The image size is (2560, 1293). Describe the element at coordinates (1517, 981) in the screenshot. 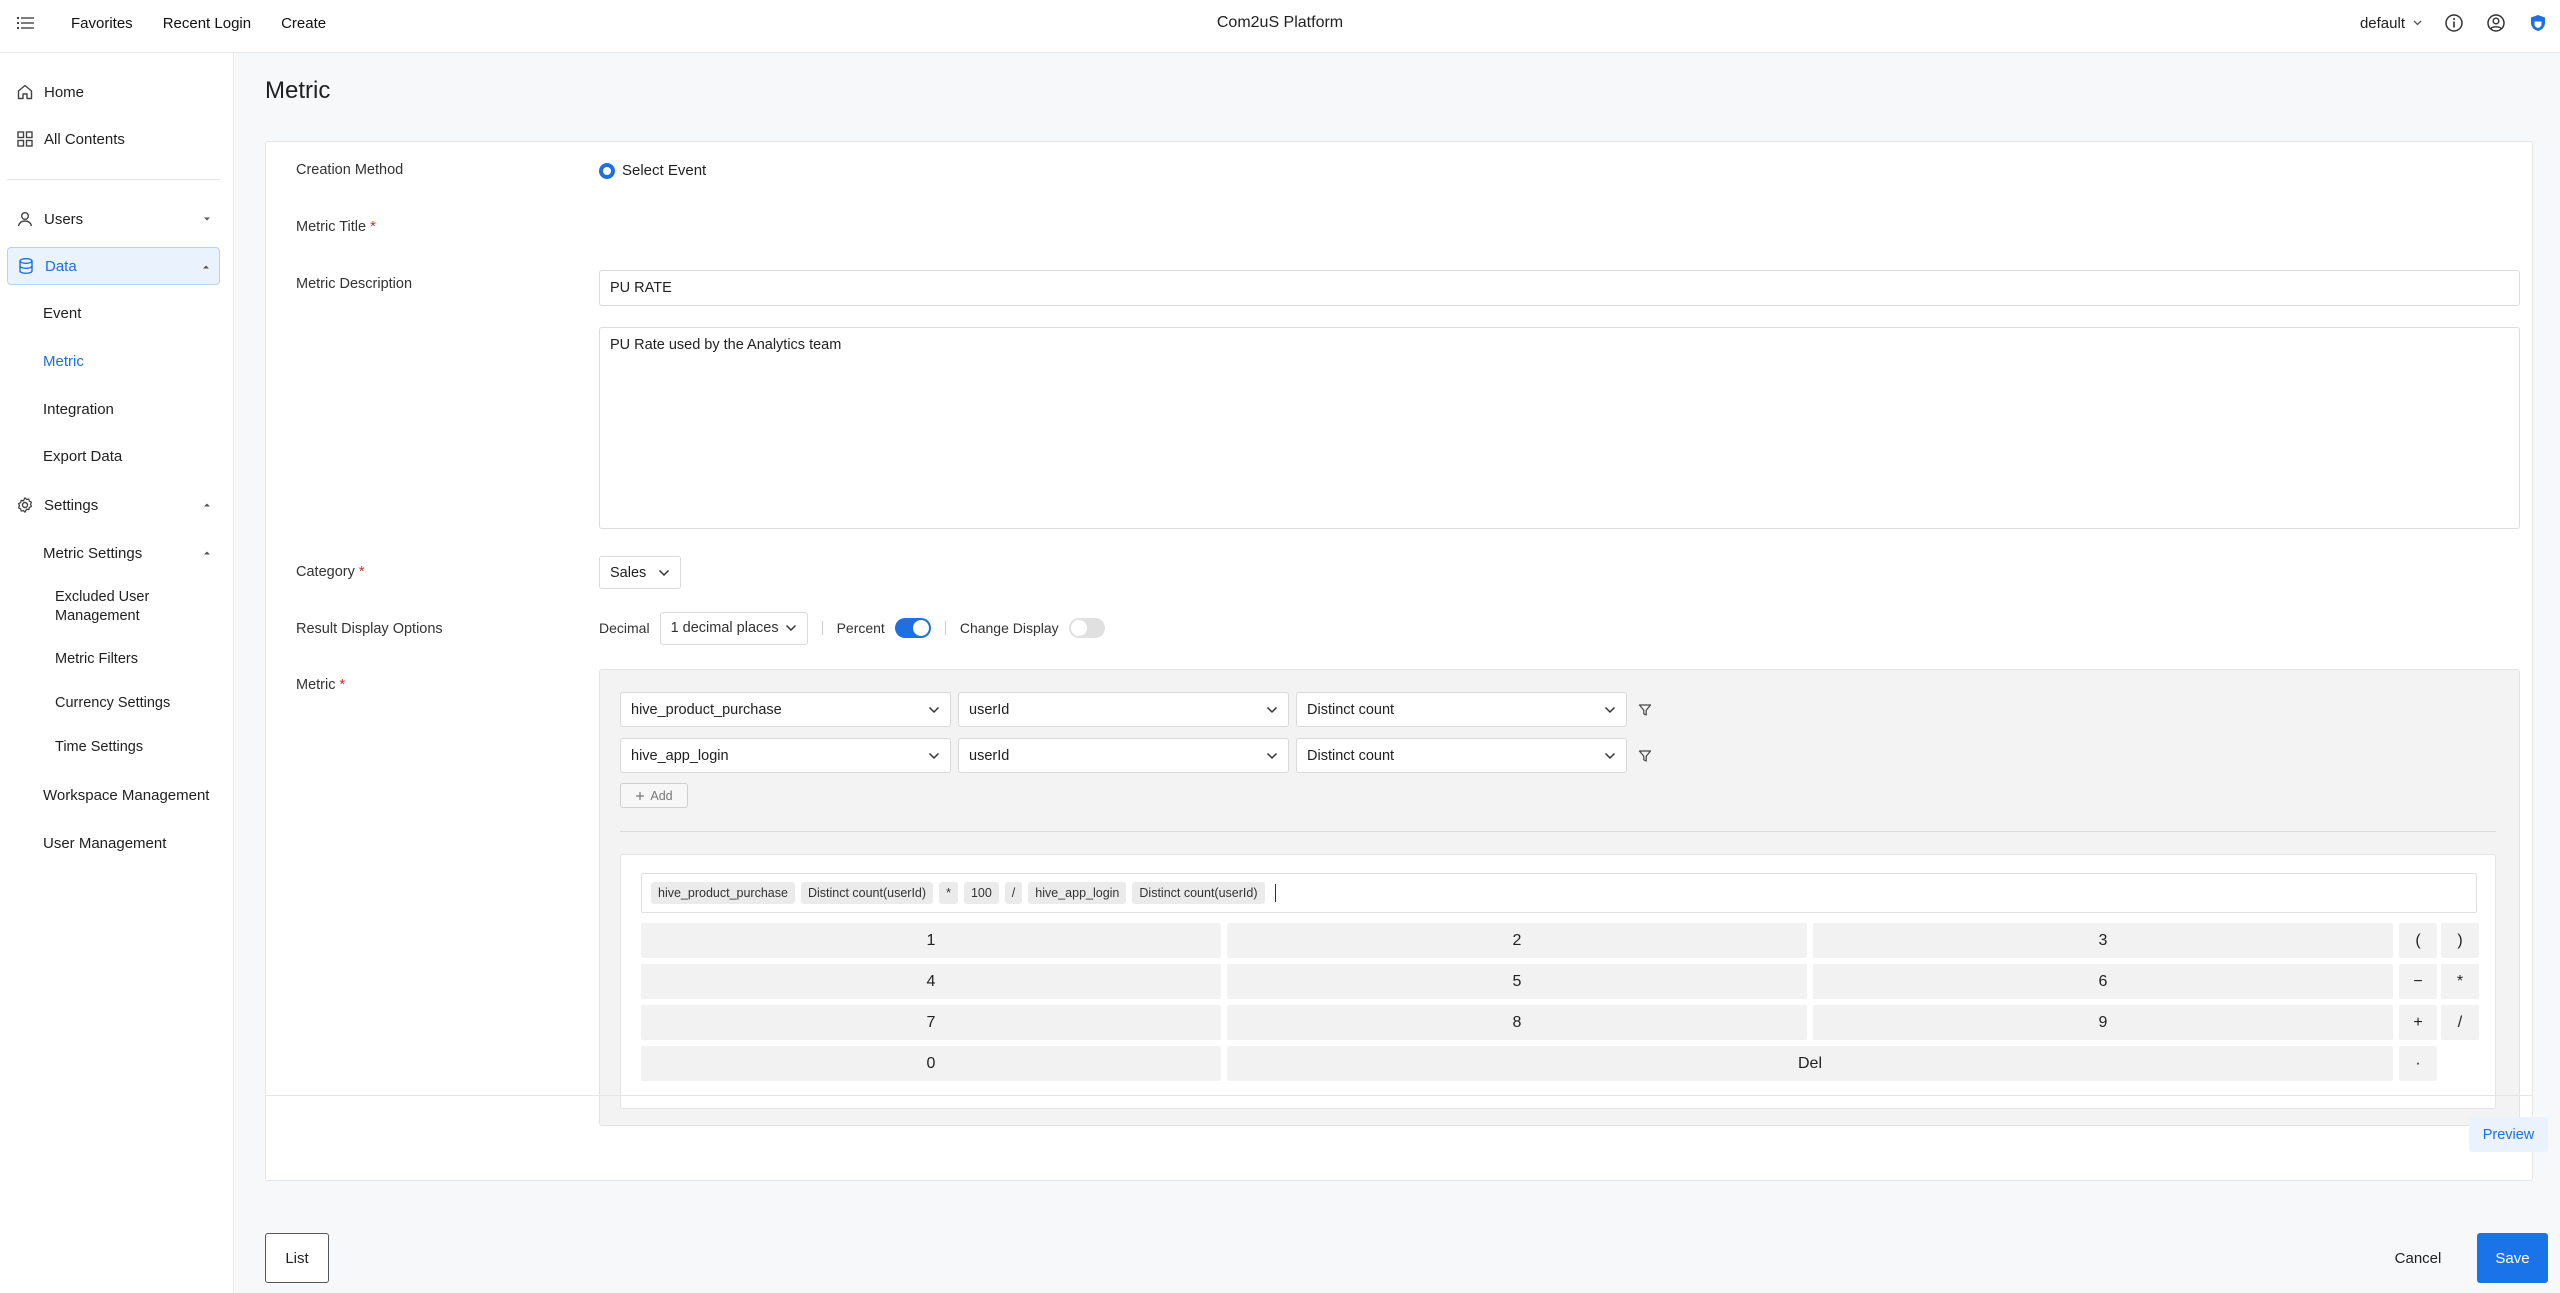

I see `key-5: 5` at that location.